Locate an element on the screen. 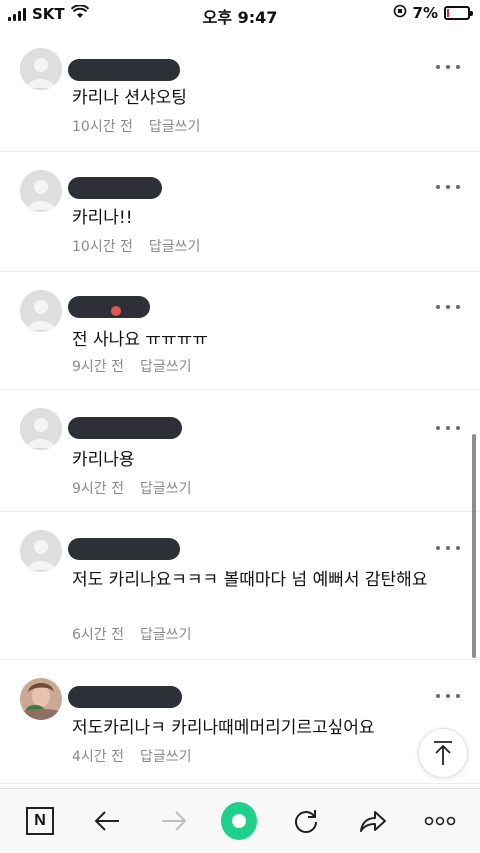 The width and height of the screenshot is (480, 853). arrow-left-icon is located at coordinates (106, 821).